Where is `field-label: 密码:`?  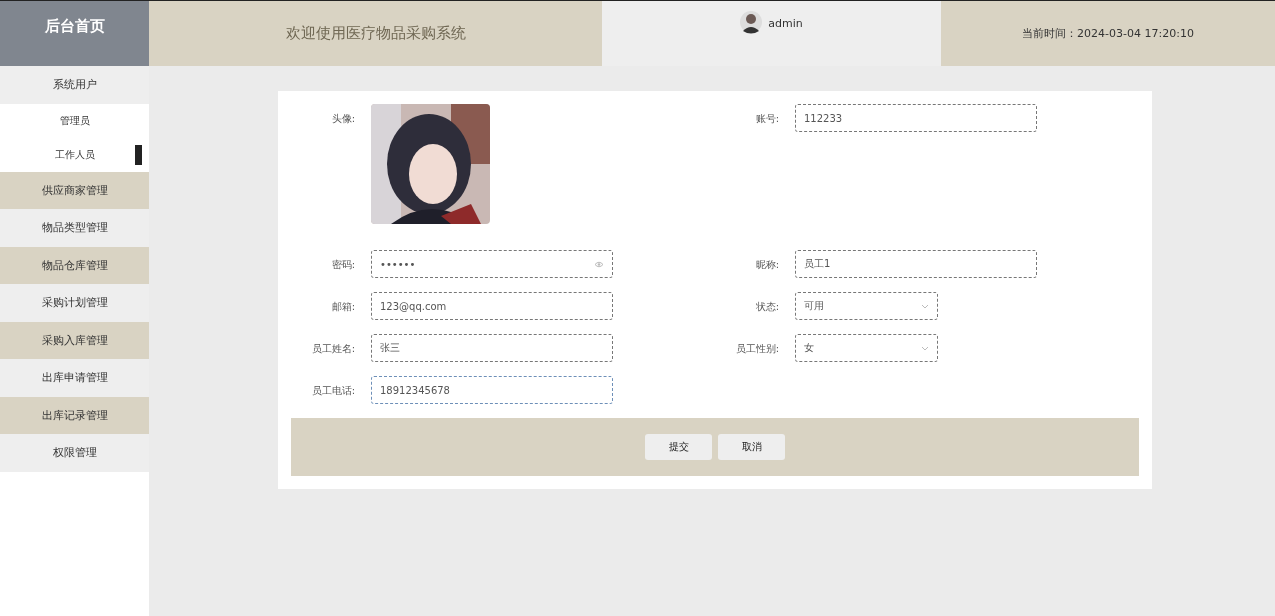
field-label: 密码: is located at coordinates (342, 265).